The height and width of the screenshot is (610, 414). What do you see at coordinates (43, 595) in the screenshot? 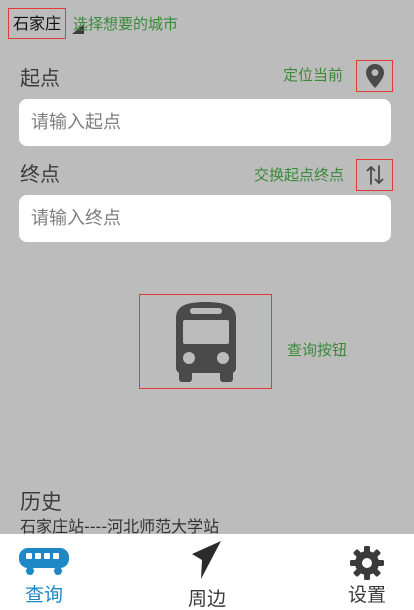
I see `tab-query-label: 查询` at bounding box center [43, 595].